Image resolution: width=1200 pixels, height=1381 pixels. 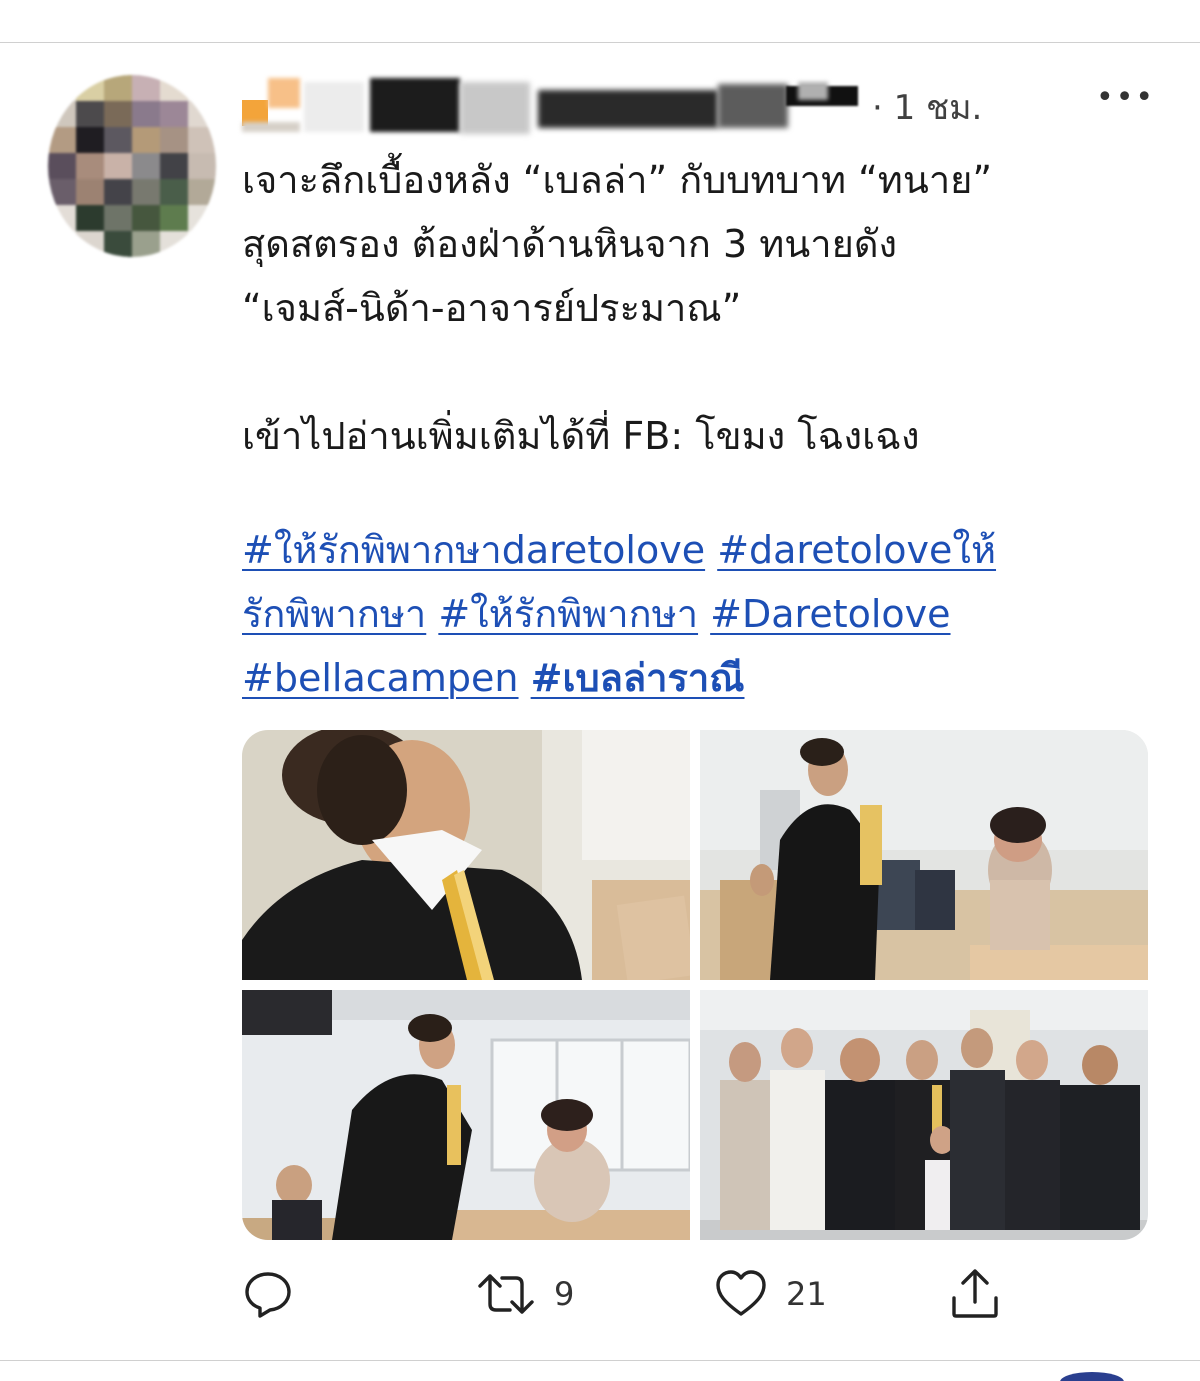 I want to click on share-icon, so click(x=975, y=1293).